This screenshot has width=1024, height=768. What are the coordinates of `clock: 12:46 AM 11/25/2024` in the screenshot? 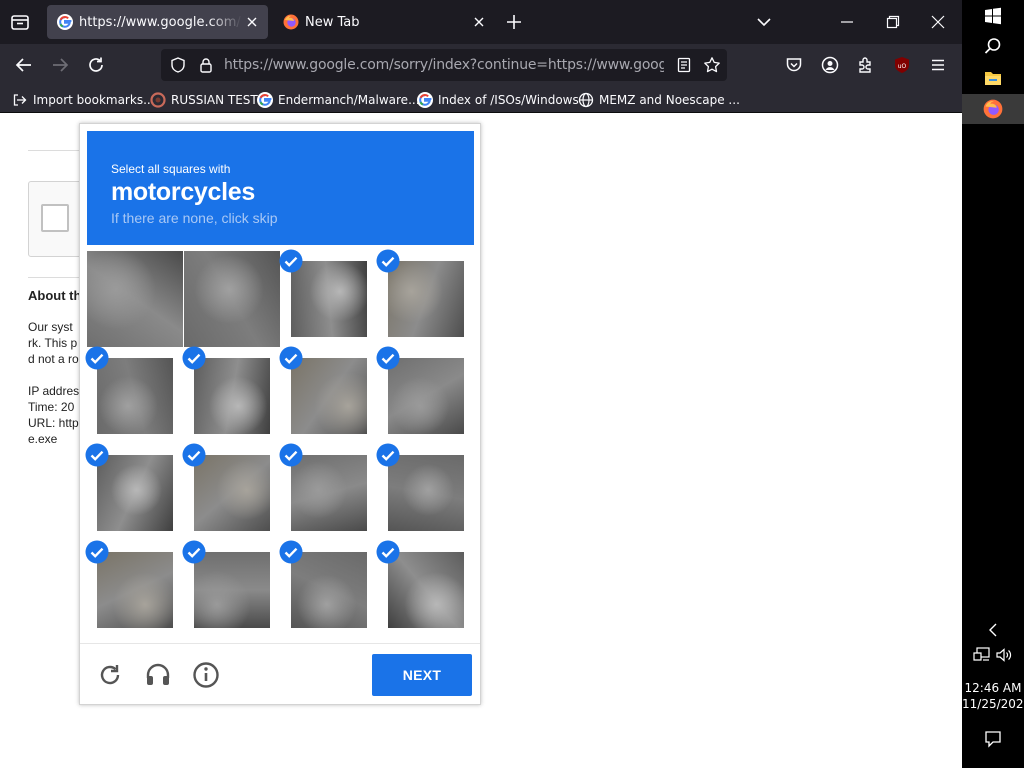 It's located at (993, 696).